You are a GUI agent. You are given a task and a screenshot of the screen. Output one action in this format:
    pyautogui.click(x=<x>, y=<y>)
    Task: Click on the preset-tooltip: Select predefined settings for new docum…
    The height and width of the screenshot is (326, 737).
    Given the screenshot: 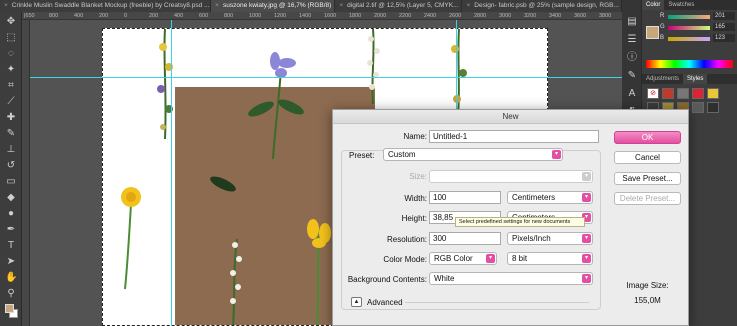 What is the action you would take?
    pyautogui.click(x=520, y=222)
    